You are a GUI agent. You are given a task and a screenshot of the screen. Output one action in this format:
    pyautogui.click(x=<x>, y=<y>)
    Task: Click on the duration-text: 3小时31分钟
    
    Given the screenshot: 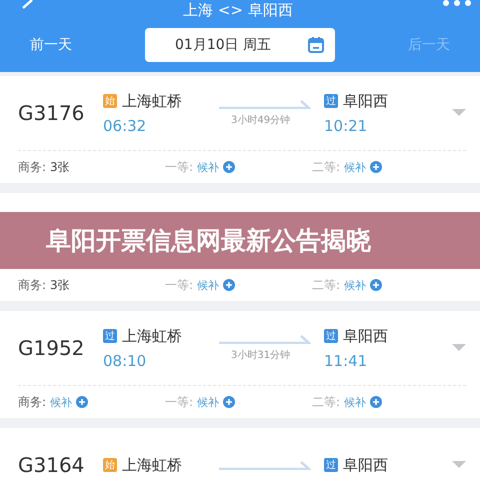 What is the action you would take?
    pyautogui.click(x=260, y=355)
    